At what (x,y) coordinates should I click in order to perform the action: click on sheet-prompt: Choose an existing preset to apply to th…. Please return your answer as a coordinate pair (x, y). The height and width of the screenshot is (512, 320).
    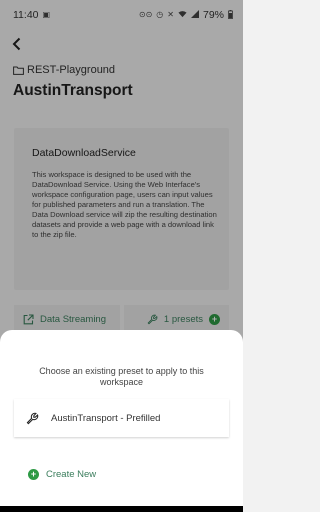
    Looking at the image, I should click on (121, 376).